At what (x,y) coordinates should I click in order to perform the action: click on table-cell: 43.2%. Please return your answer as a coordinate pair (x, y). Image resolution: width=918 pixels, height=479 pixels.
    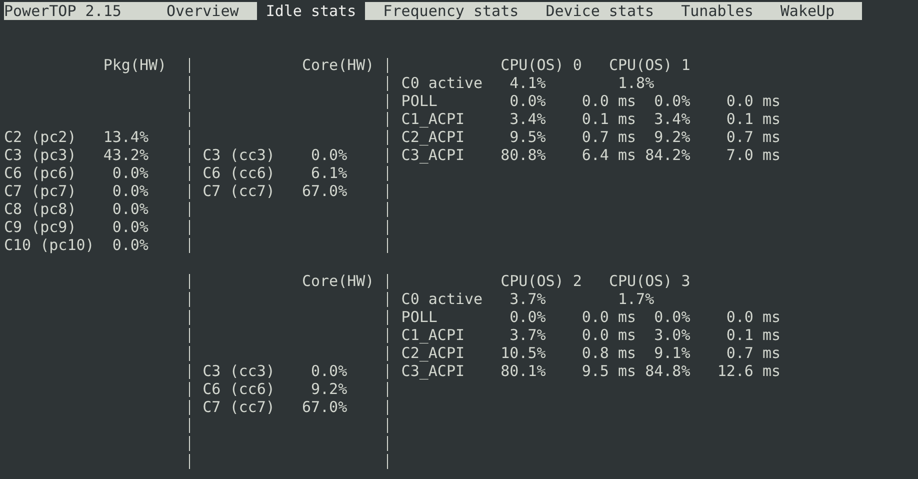
    Looking at the image, I should click on (125, 155).